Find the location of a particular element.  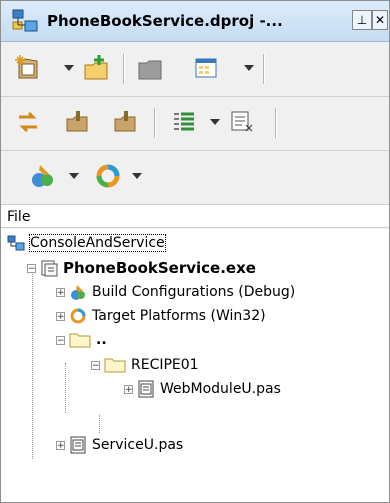

tree-item-service-unit: + ServiceU.pas is located at coordinates (119, 445).